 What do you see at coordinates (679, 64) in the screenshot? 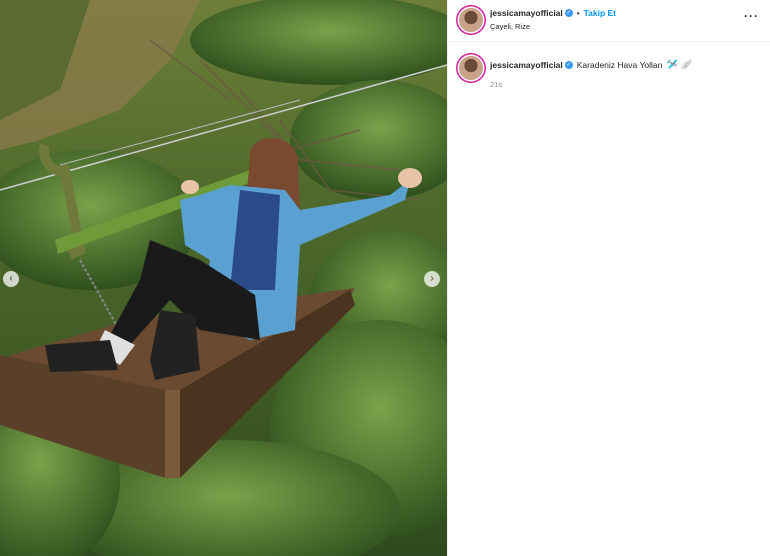
I see `caption-emojis: 🛩️ 🪽` at bounding box center [679, 64].